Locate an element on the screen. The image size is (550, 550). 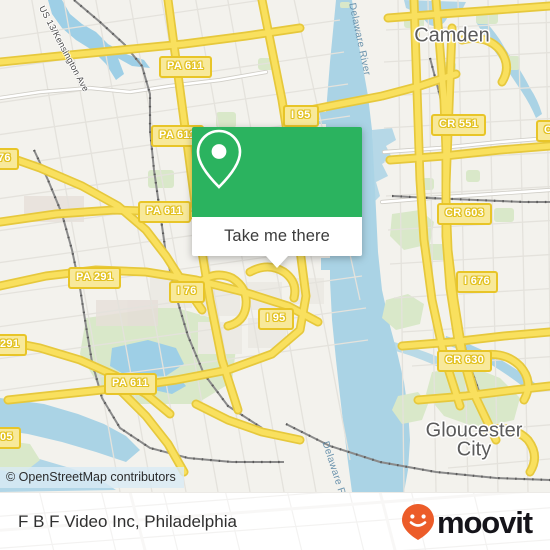
location-popup: Take me there is located at coordinates (277, 197).